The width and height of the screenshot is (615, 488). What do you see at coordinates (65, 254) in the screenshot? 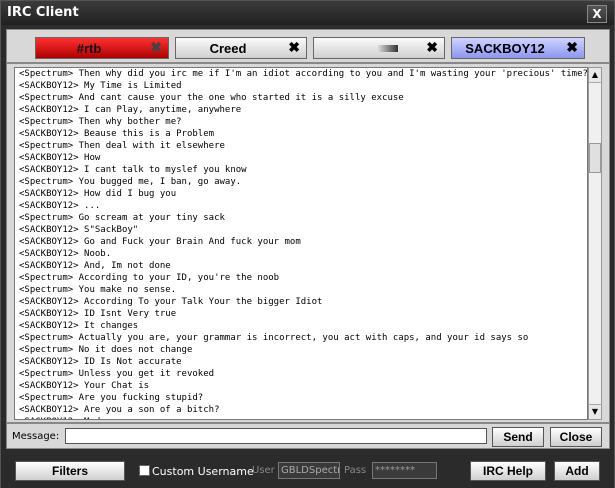
I see `chat-line: <SACKBOY12> Noob.` at bounding box center [65, 254].